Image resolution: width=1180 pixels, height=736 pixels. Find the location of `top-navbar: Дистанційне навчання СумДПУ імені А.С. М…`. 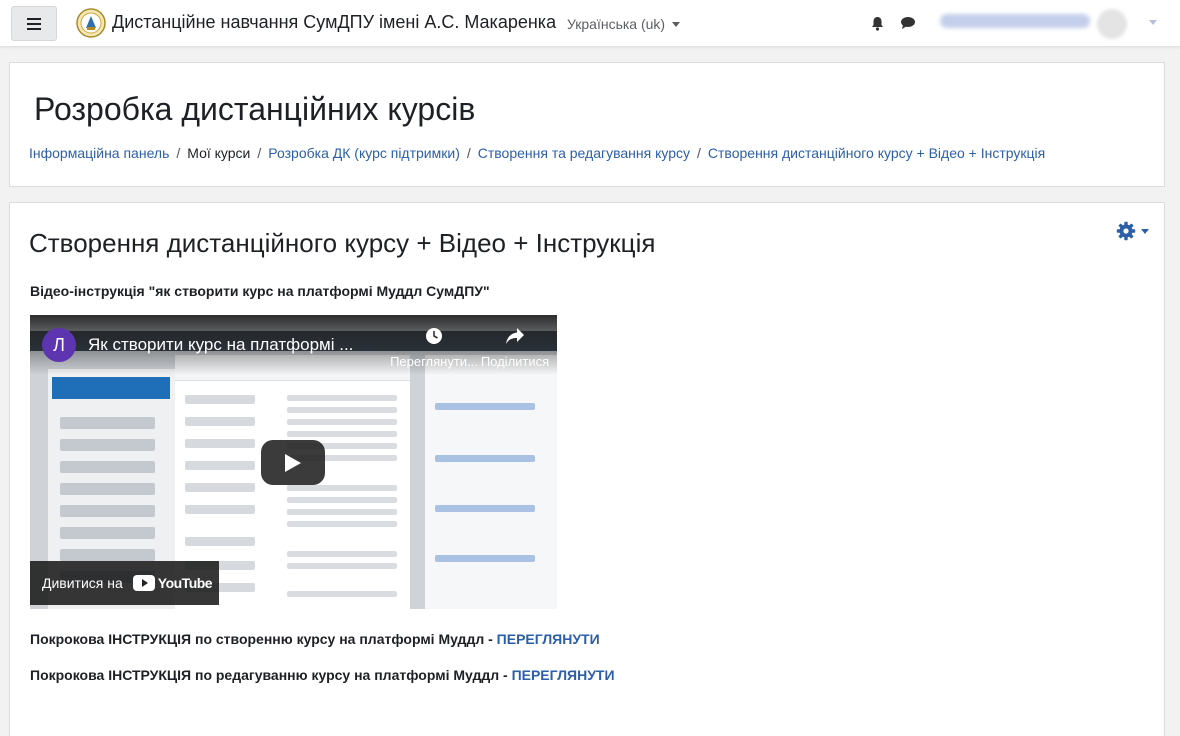

top-navbar: Дистанційне навчання СумДПУ імені А.С. М… is located at coordinates (590, 23).